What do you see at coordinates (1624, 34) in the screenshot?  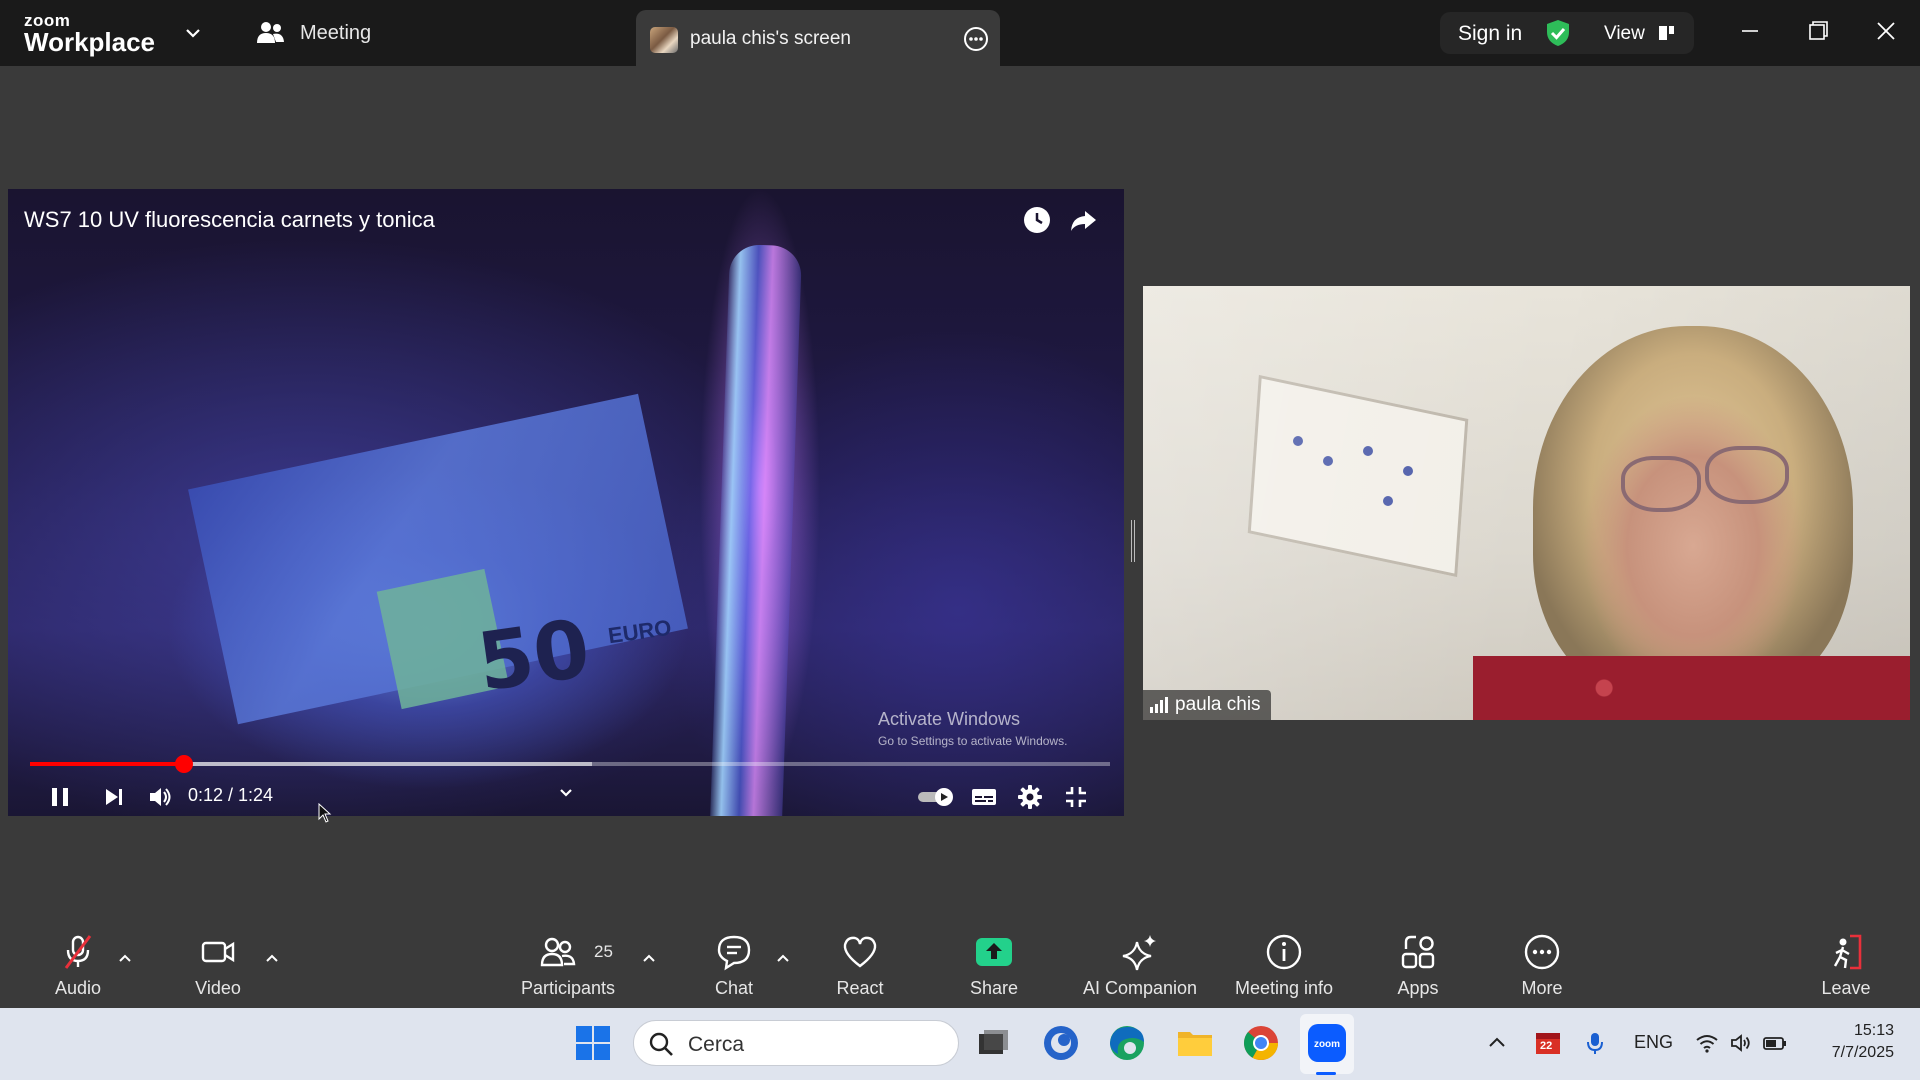 I see `view-button: View` at bounding box center [1624, 34].